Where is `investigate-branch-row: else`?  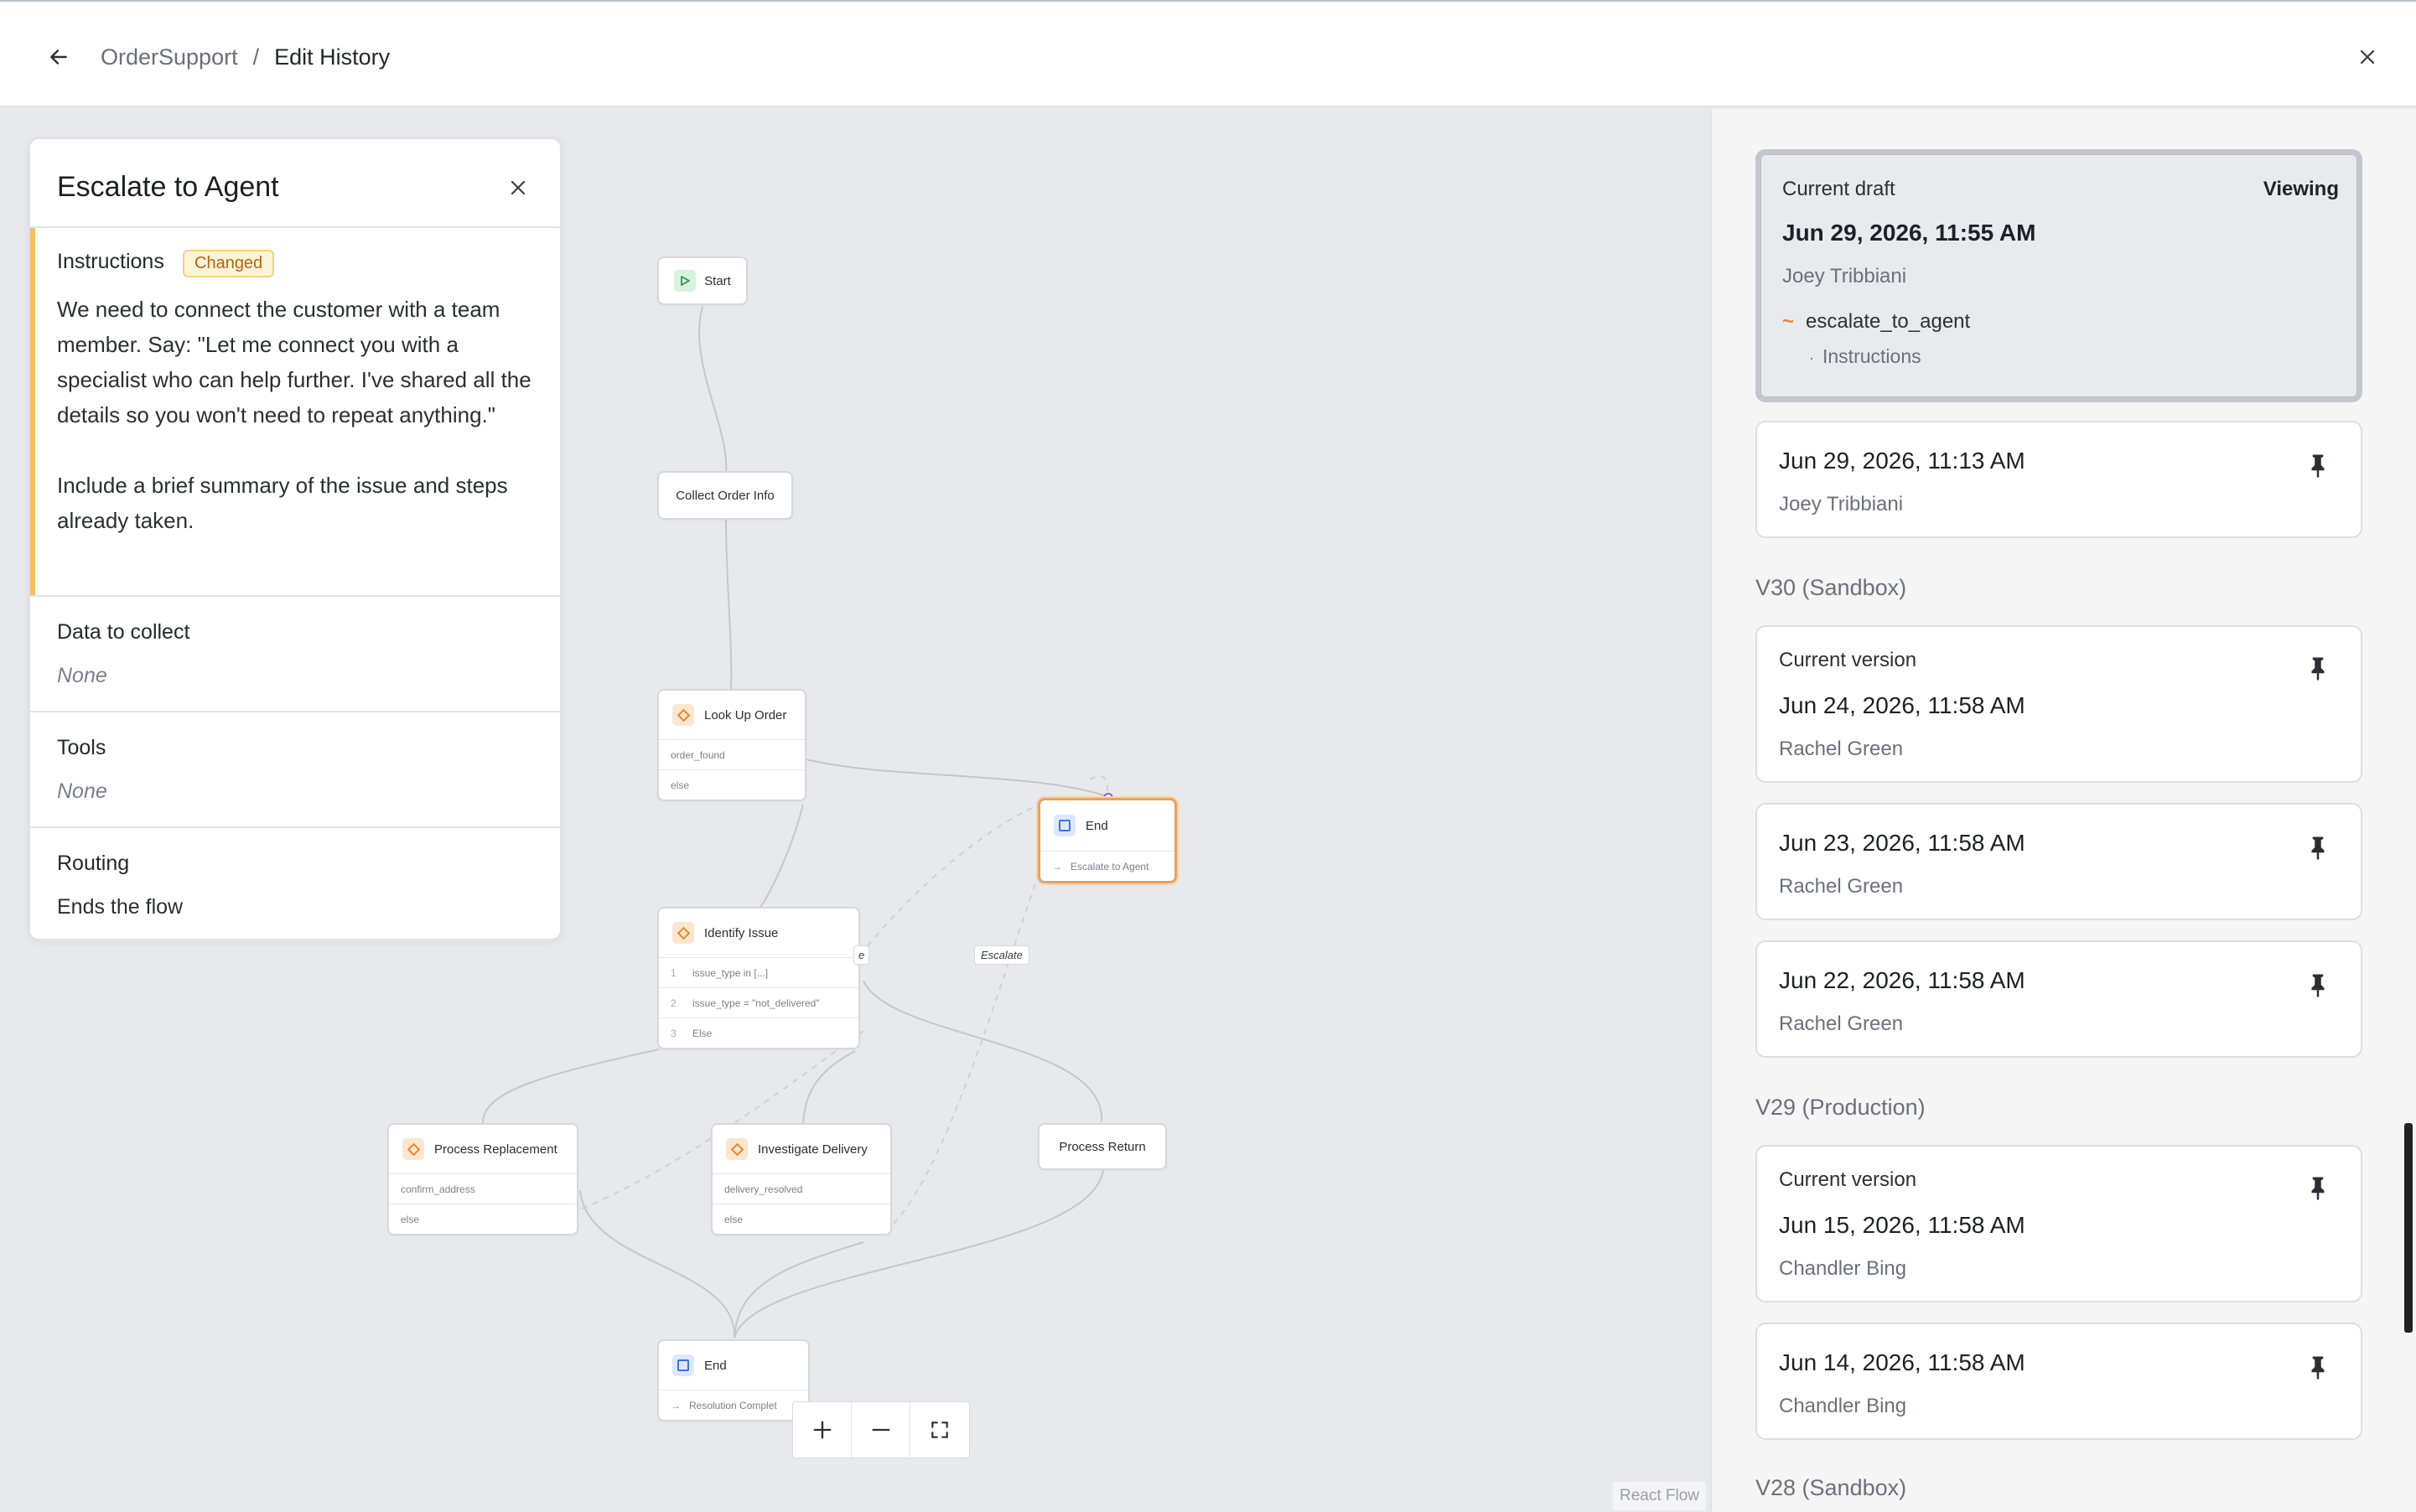
investigate-branch-row: else is located at coordinates (802, 1219).